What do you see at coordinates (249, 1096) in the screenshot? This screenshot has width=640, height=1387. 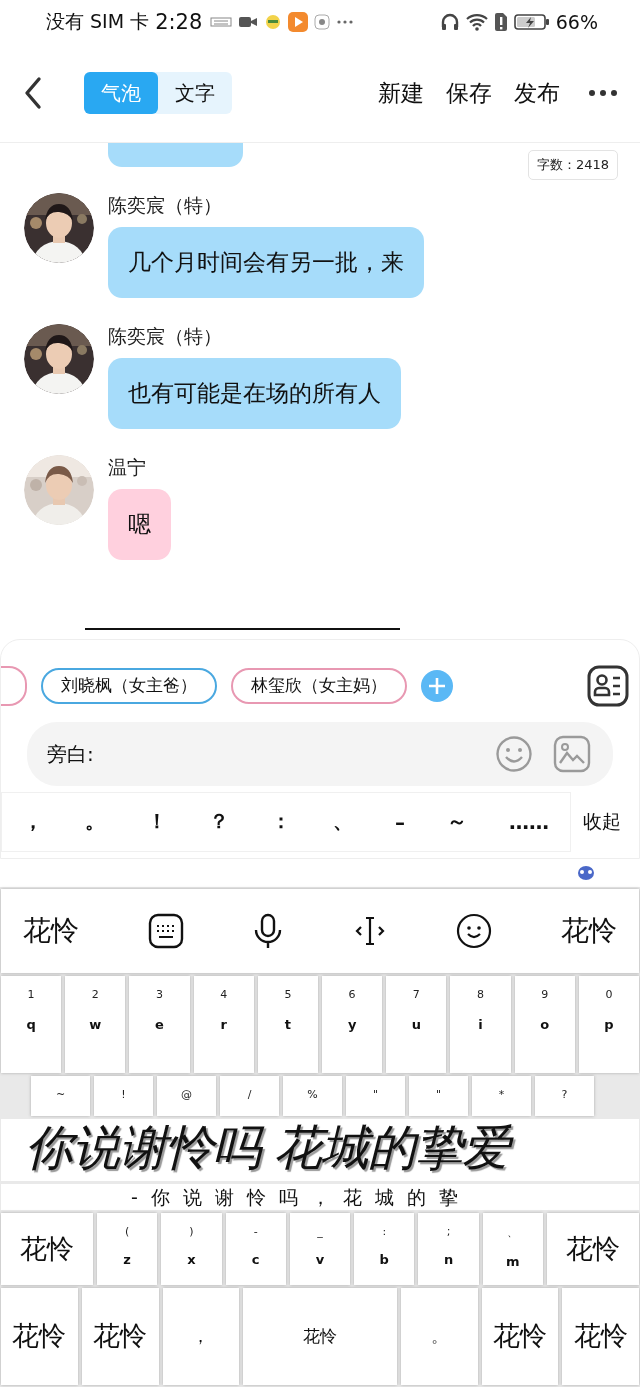 I see `letter-key: /` at bounding box center [249, 1096].